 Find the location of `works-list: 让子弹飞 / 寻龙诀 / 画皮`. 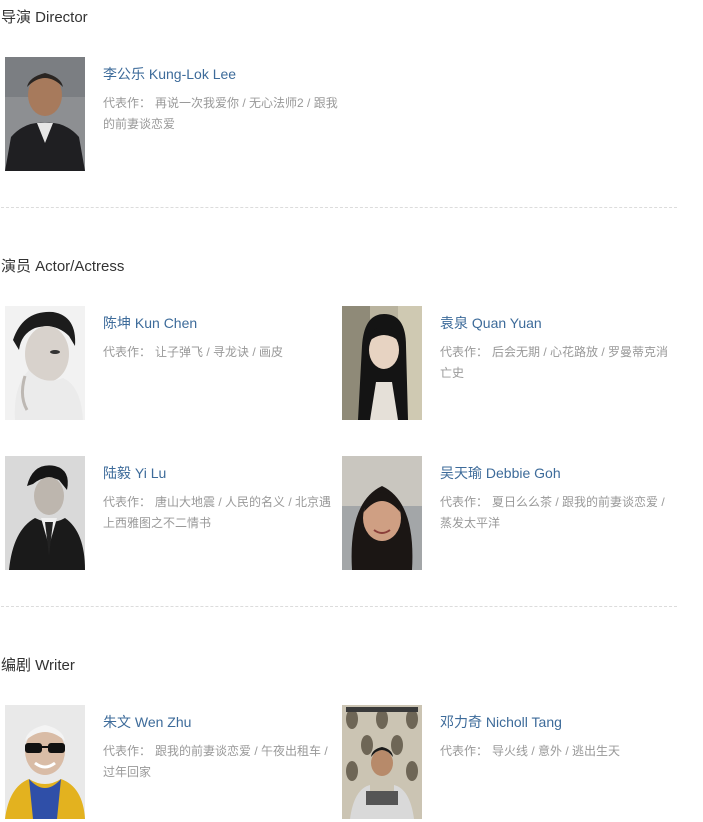

works-list: 让子弹飞 / 寻龙诀 / 画皮 is located at coordinates (219, 352).